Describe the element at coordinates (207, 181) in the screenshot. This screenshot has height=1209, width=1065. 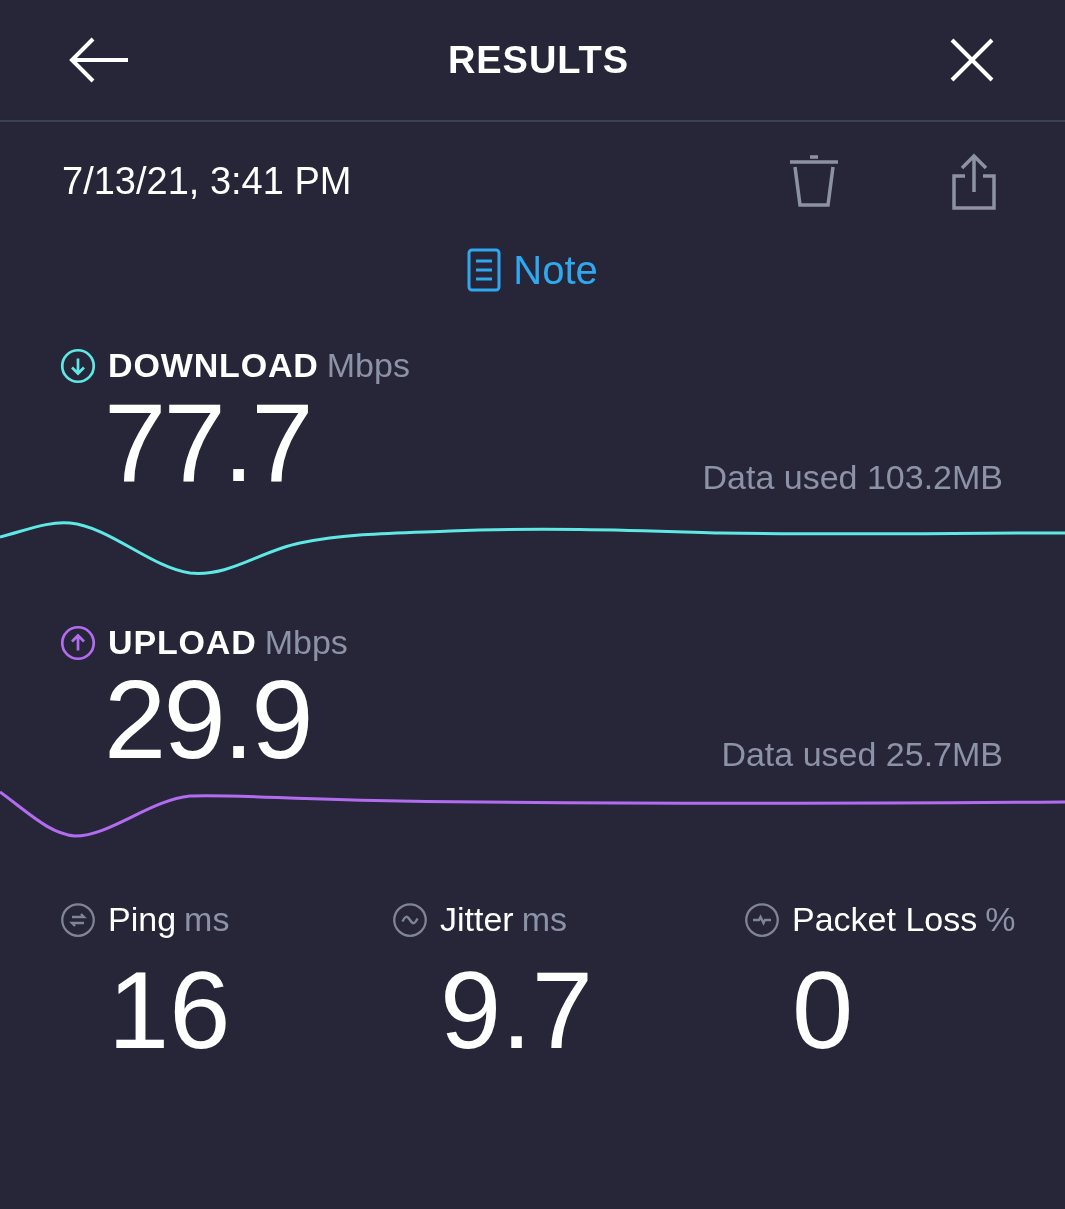
I see `test-timestamp: 7/13/21, 3:41 PM` at that location.